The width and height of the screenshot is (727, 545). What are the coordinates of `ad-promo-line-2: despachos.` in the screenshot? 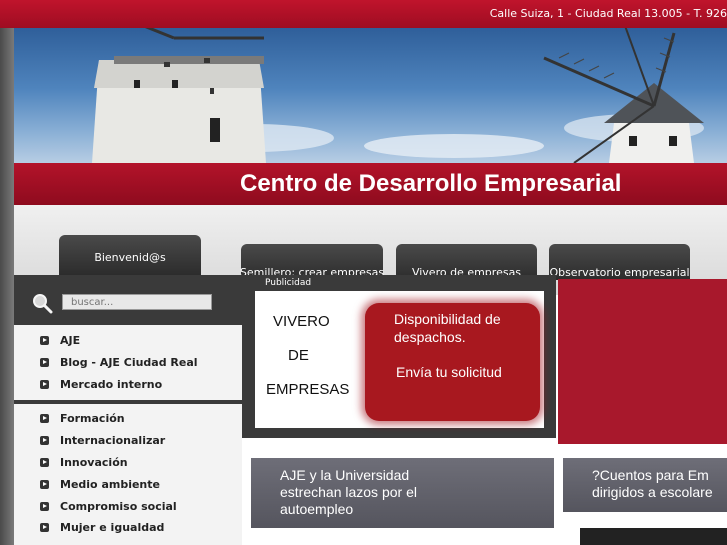 It's located at (430, 337).